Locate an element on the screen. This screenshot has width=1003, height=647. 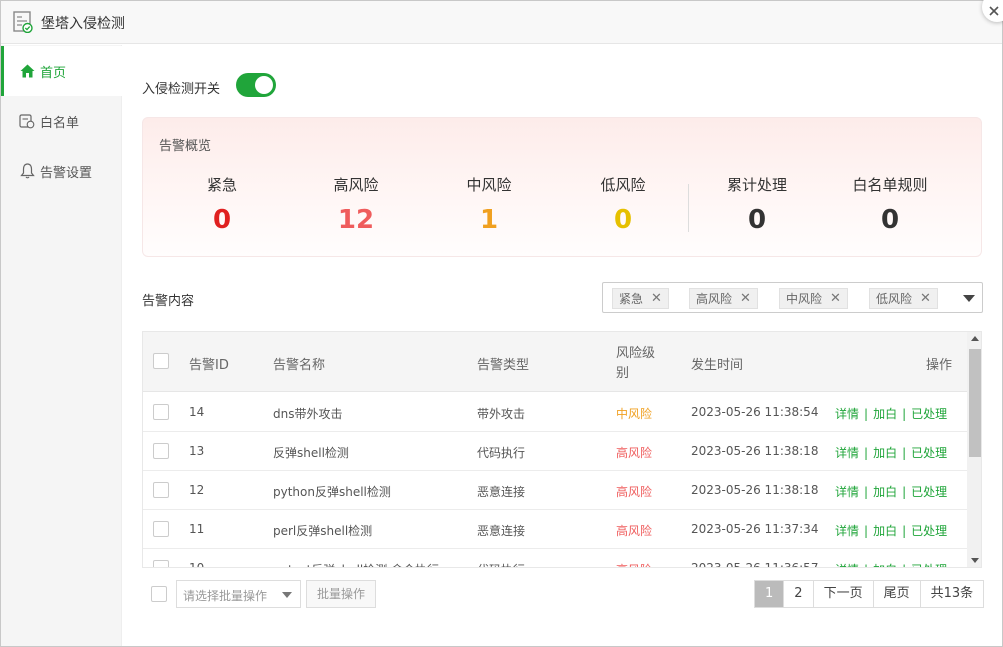
home-icon is located at coordinates (27, 71).